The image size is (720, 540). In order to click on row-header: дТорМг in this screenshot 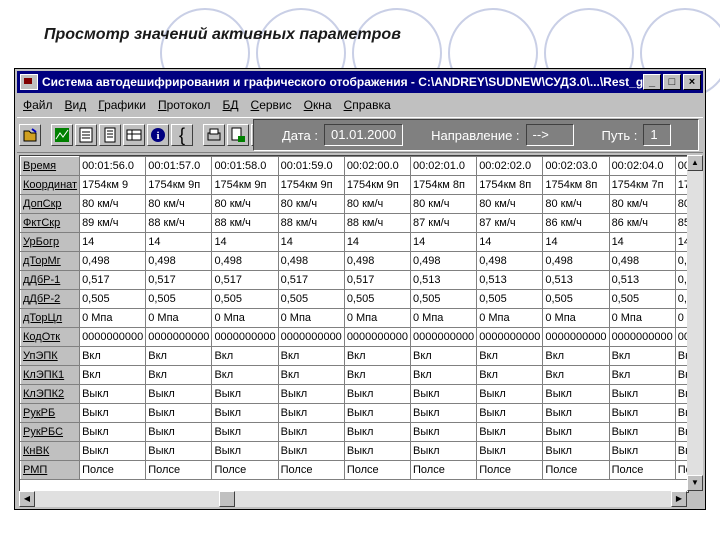, I will do `click(50, 261)`.